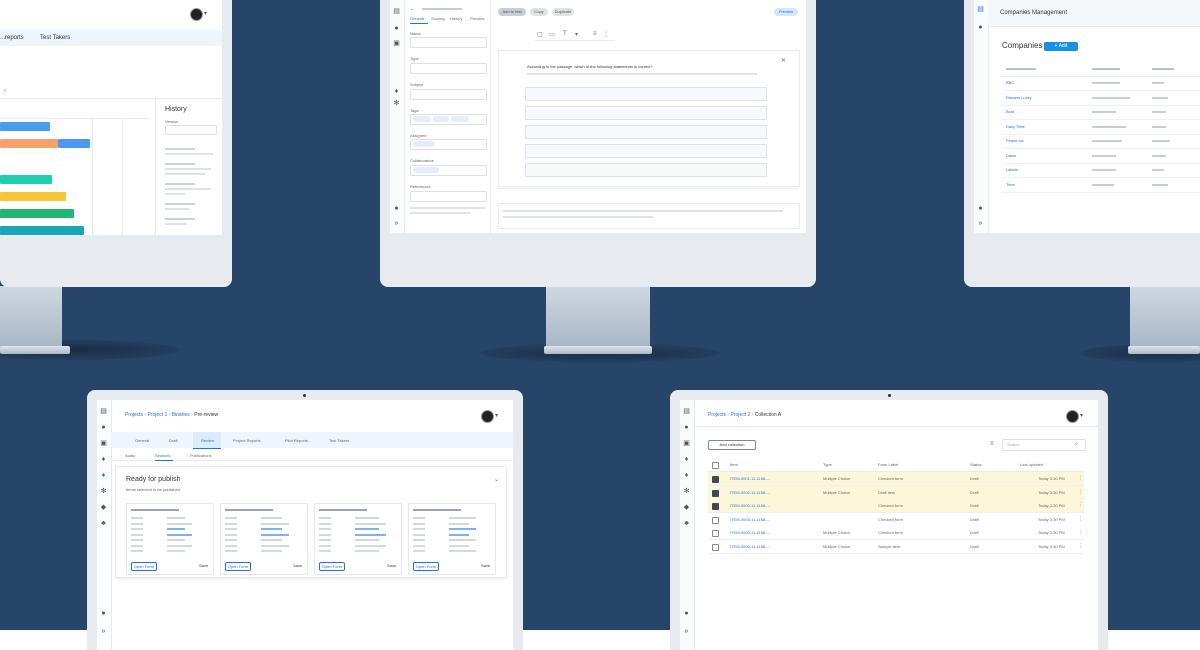 The image size is (1200, 650). What do you see at coordinates (540, 34) in the screenshot?
I see `bold-icon: ▢` at bounding box center [540, 34].